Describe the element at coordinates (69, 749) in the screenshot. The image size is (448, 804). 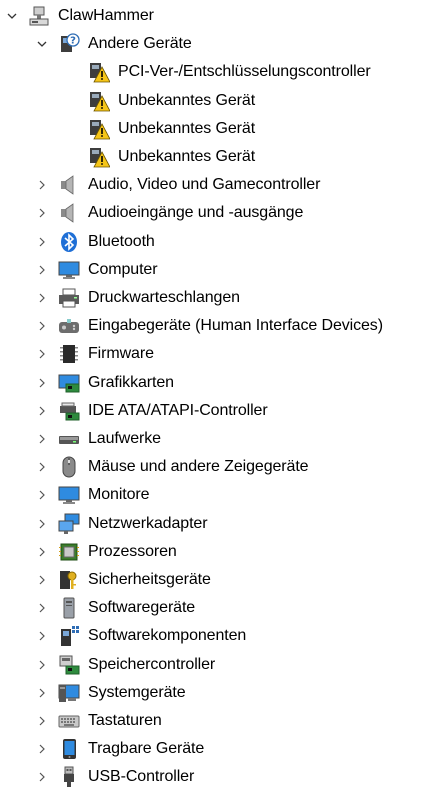
I see `portable-device-icon` at that location.